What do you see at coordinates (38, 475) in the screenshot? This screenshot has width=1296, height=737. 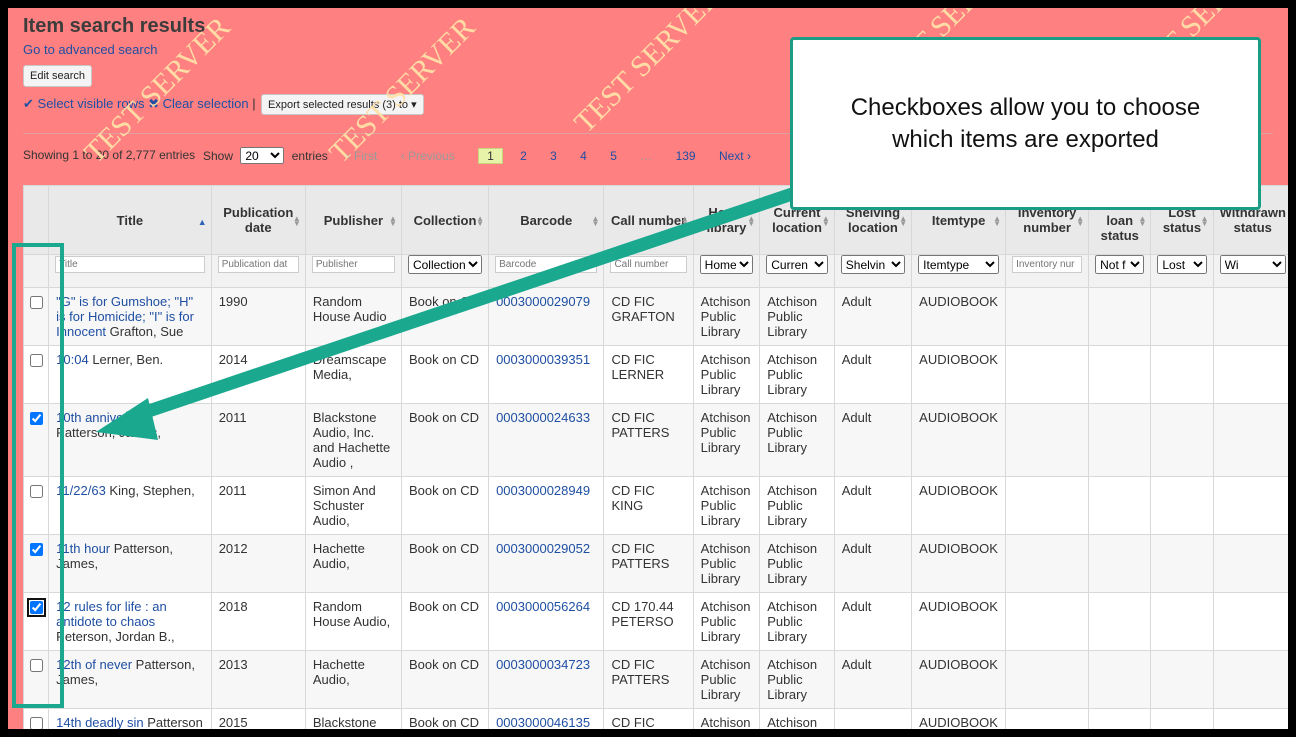 I see `checkbox-highlight-box` at bounding box center [38, 475].